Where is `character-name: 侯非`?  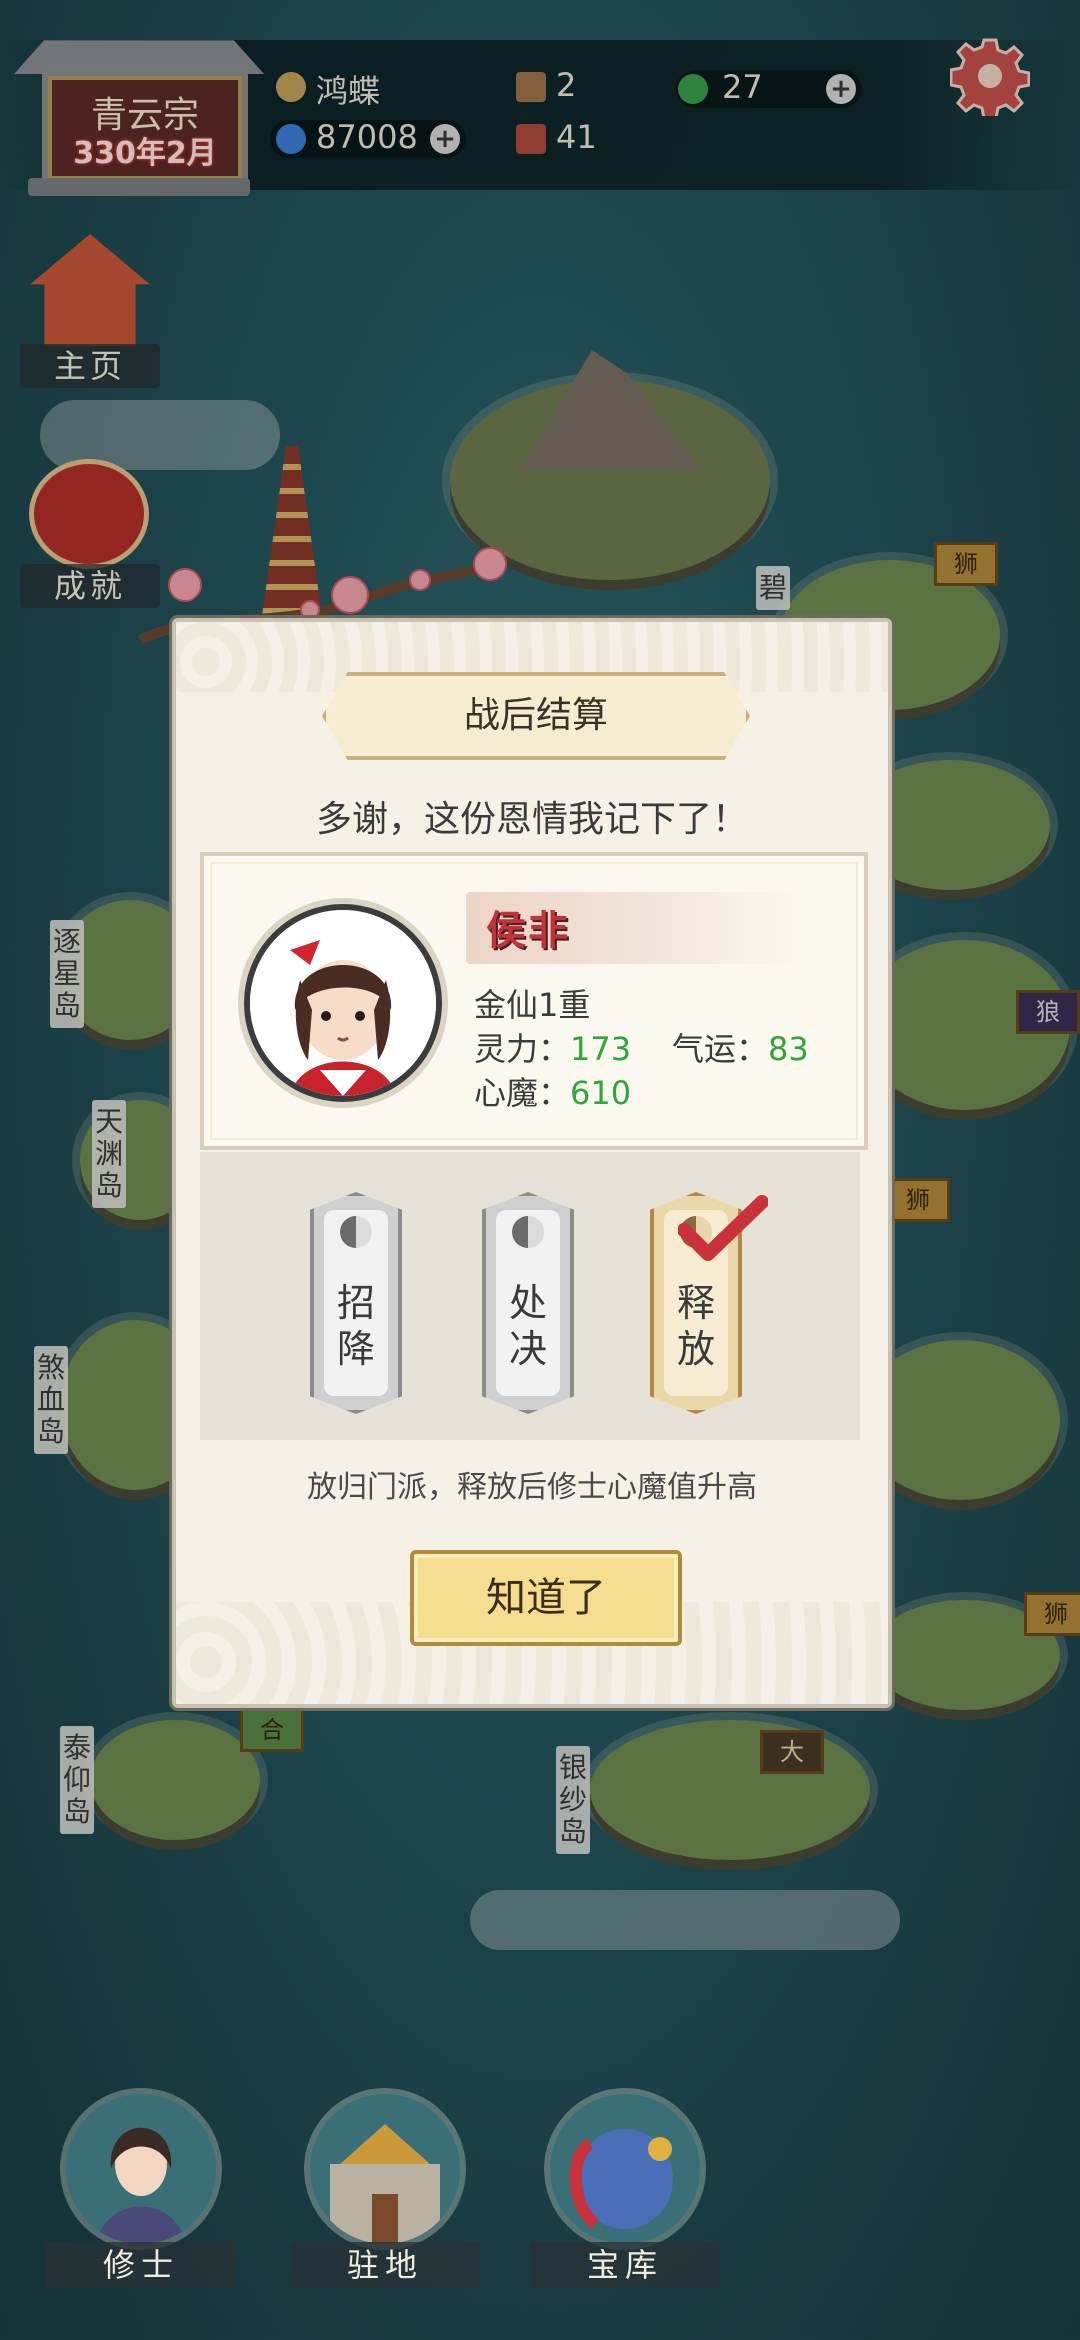
character-name: 侯非 is located at coordinates (528, 931).